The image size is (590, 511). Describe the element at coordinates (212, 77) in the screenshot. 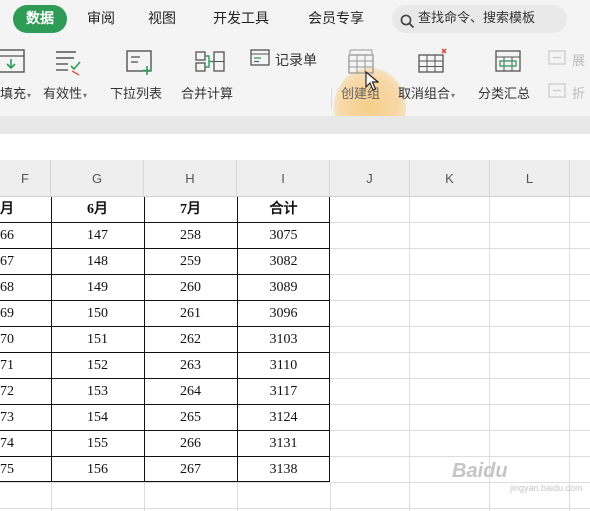

I see `merge-calculation-button: 合并计算` at that location.